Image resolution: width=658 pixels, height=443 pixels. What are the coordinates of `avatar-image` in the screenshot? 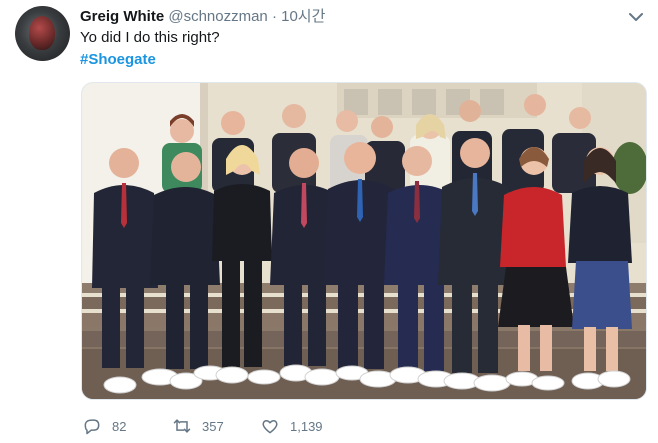 It's located at (42, 33).